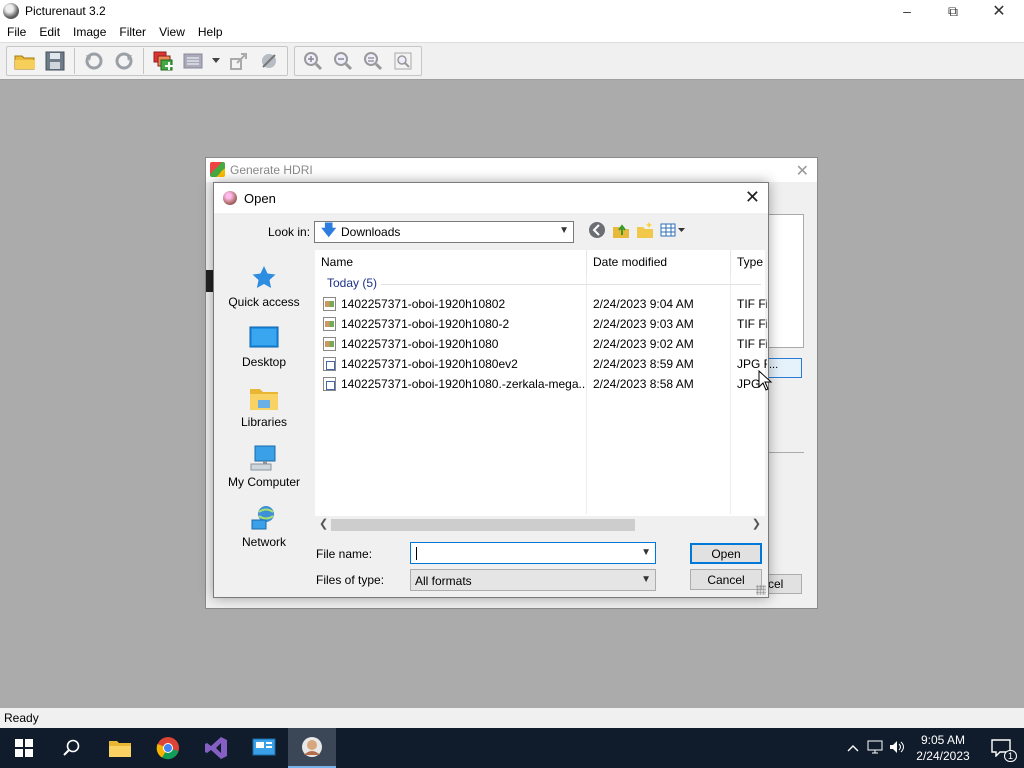 Image resolution: width=1024 pixels, height=768 pixels. Describe the element at coordinates (352, 283) in the screenshot. I see `group-header-today: Today (5)` at that location.